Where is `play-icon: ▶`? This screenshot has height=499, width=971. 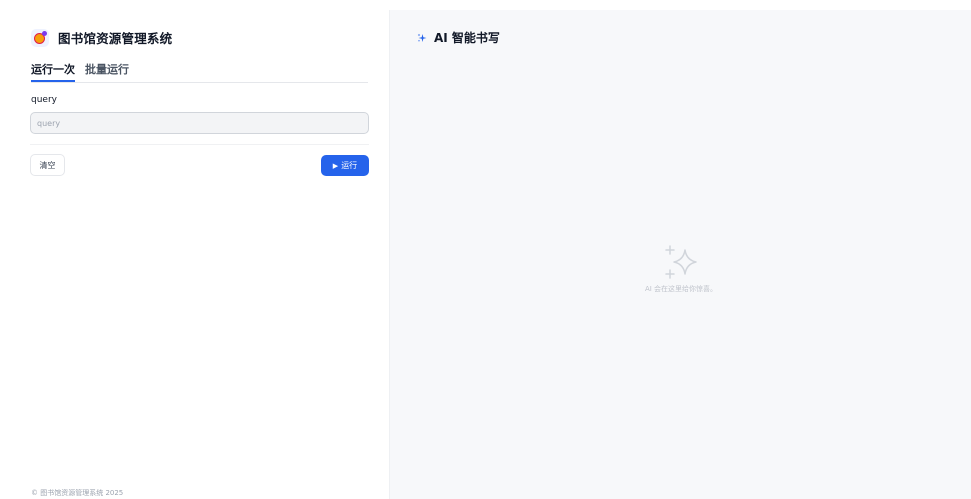
play-icon: ▶ is located at coordinates (335, 165).